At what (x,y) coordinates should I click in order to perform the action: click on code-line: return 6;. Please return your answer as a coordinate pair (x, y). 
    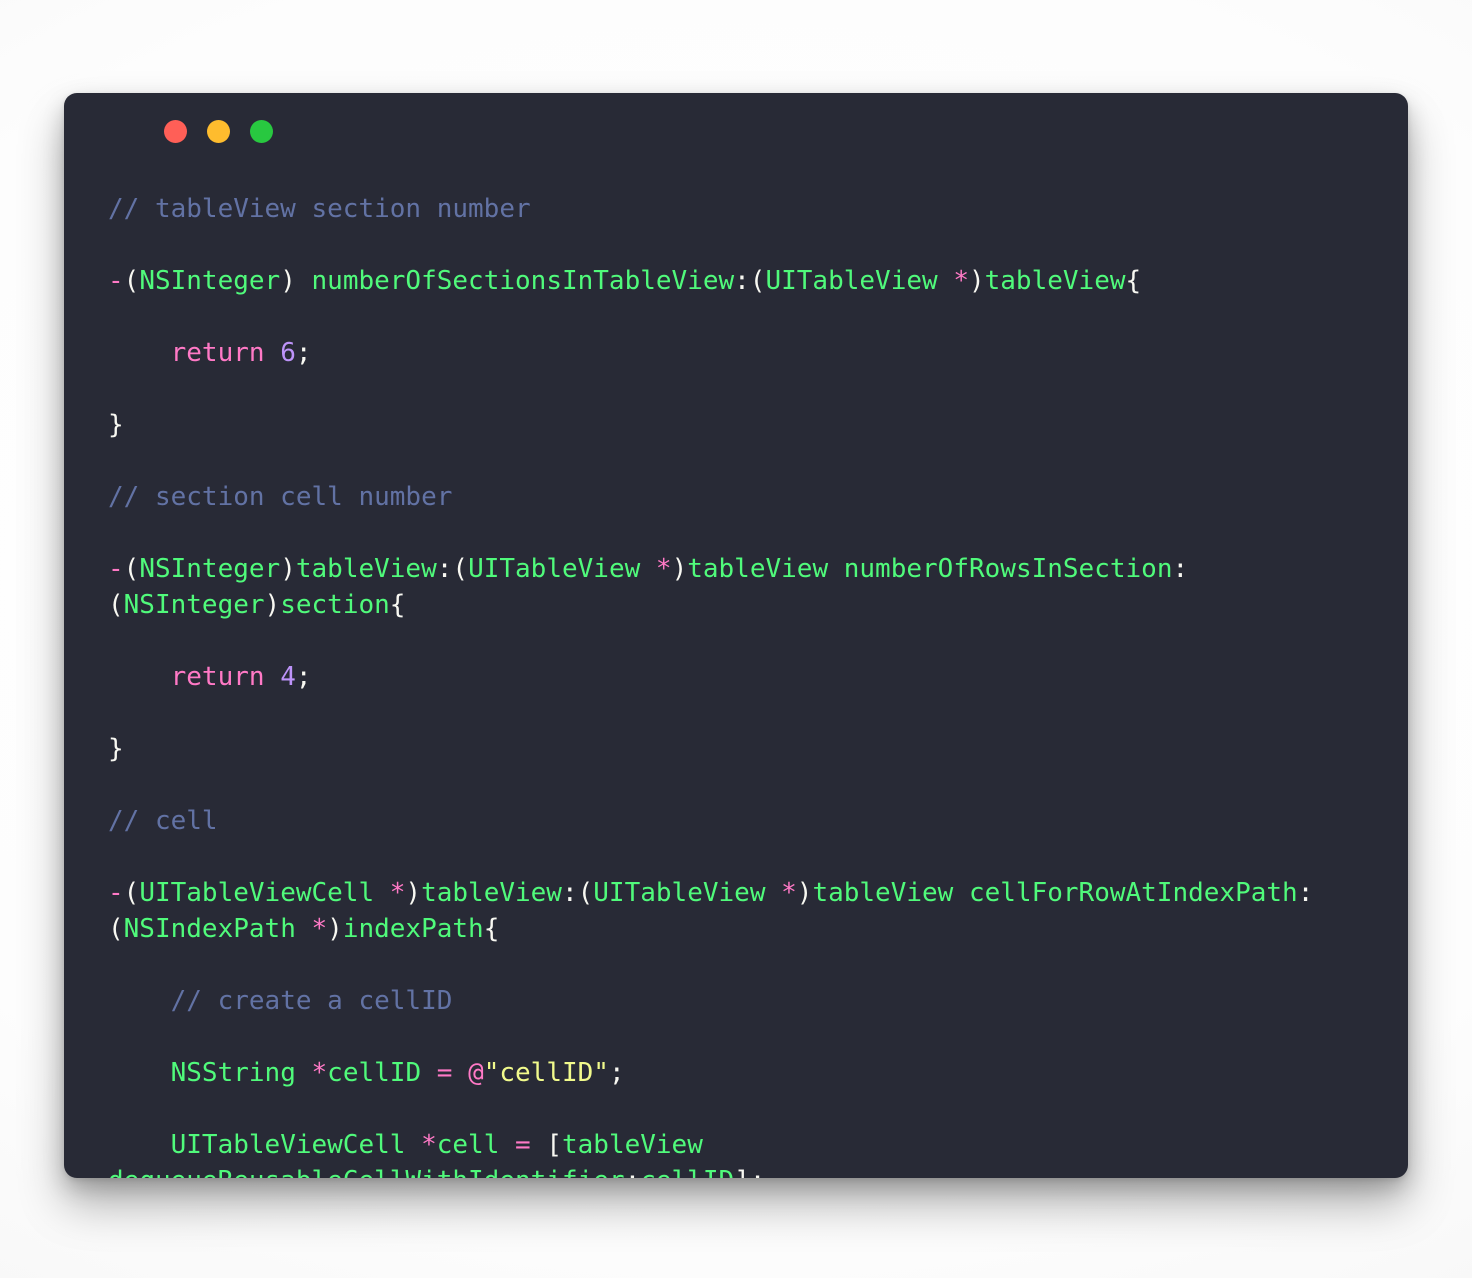
    Looking at the image, I should click on (738, 353).